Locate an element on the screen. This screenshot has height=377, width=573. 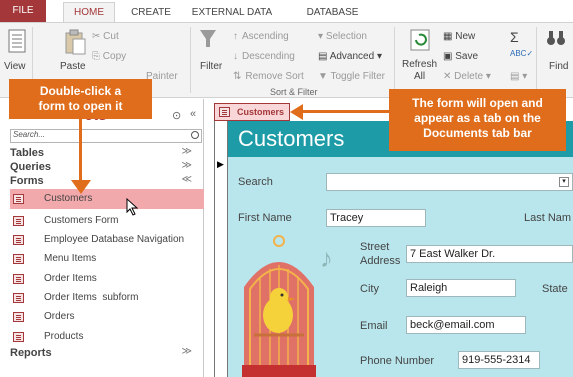
nav-item-products: Products is located at coordinates (107, 337).